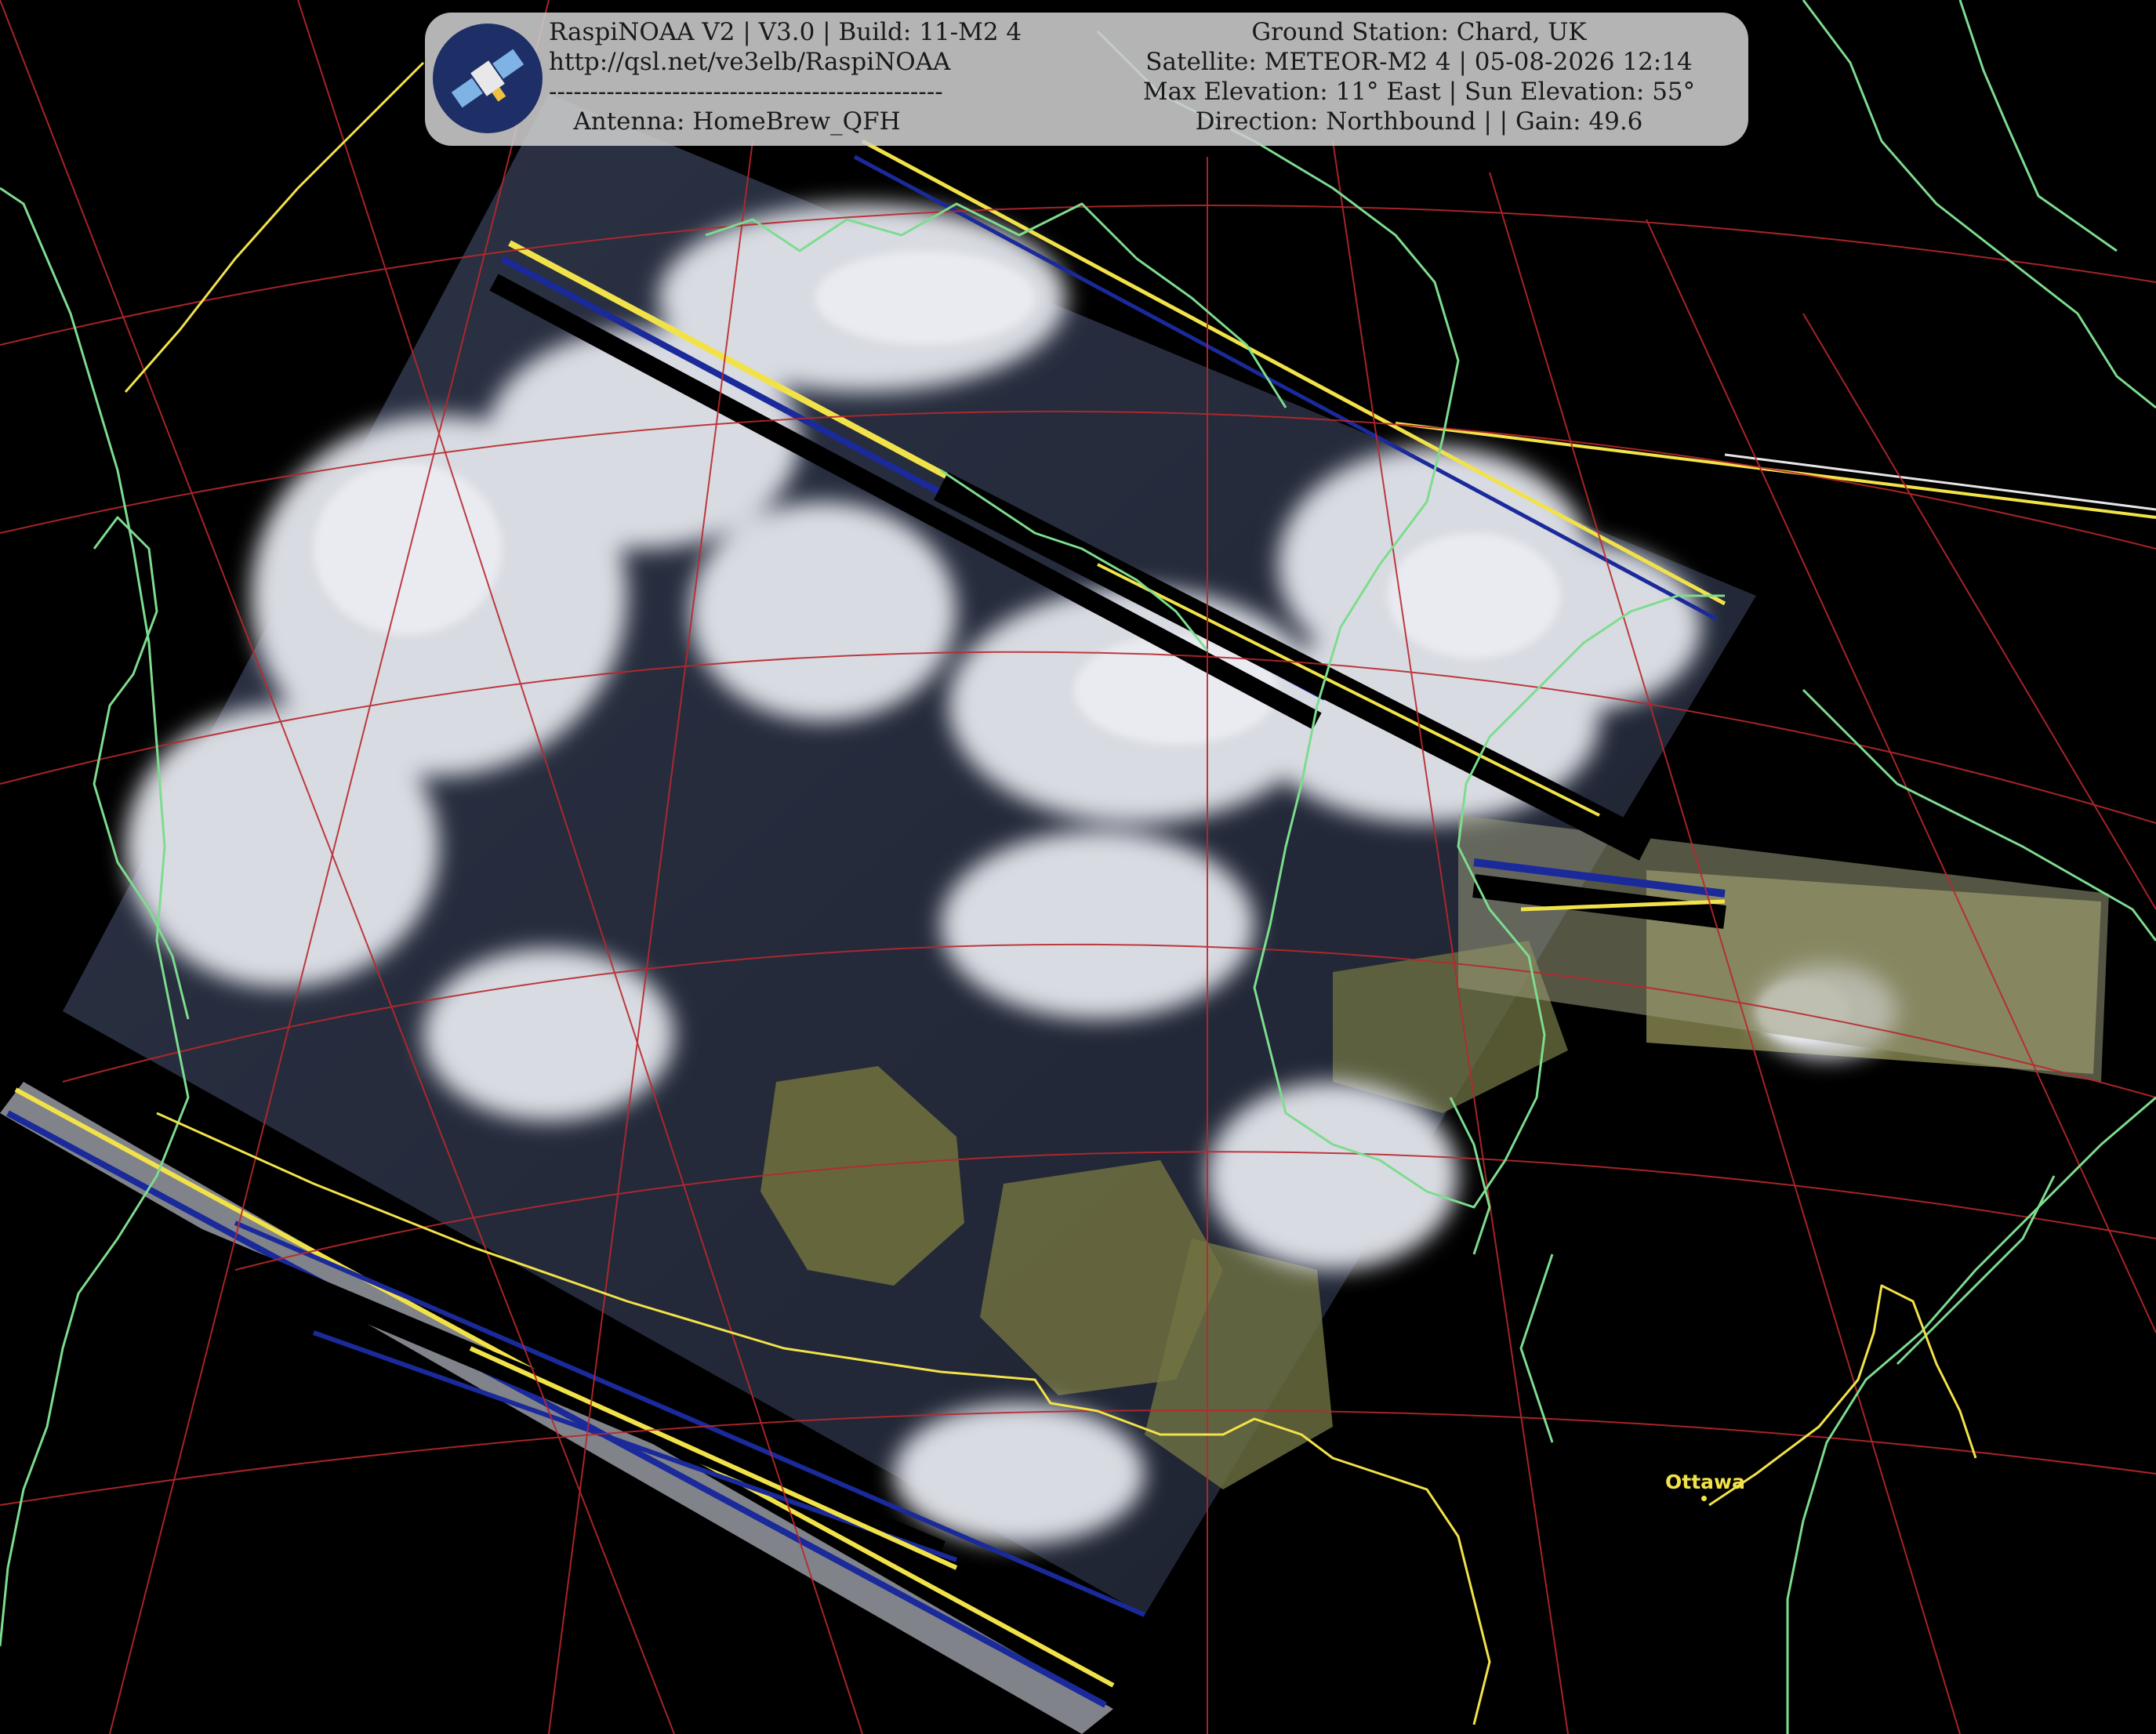 This screenshot has width=2156, height=1734. Describe the element at coordinates (737, 122) in the screenshot. I see `antenna-info: Antenna: HomeBrew_QFH` at that location.